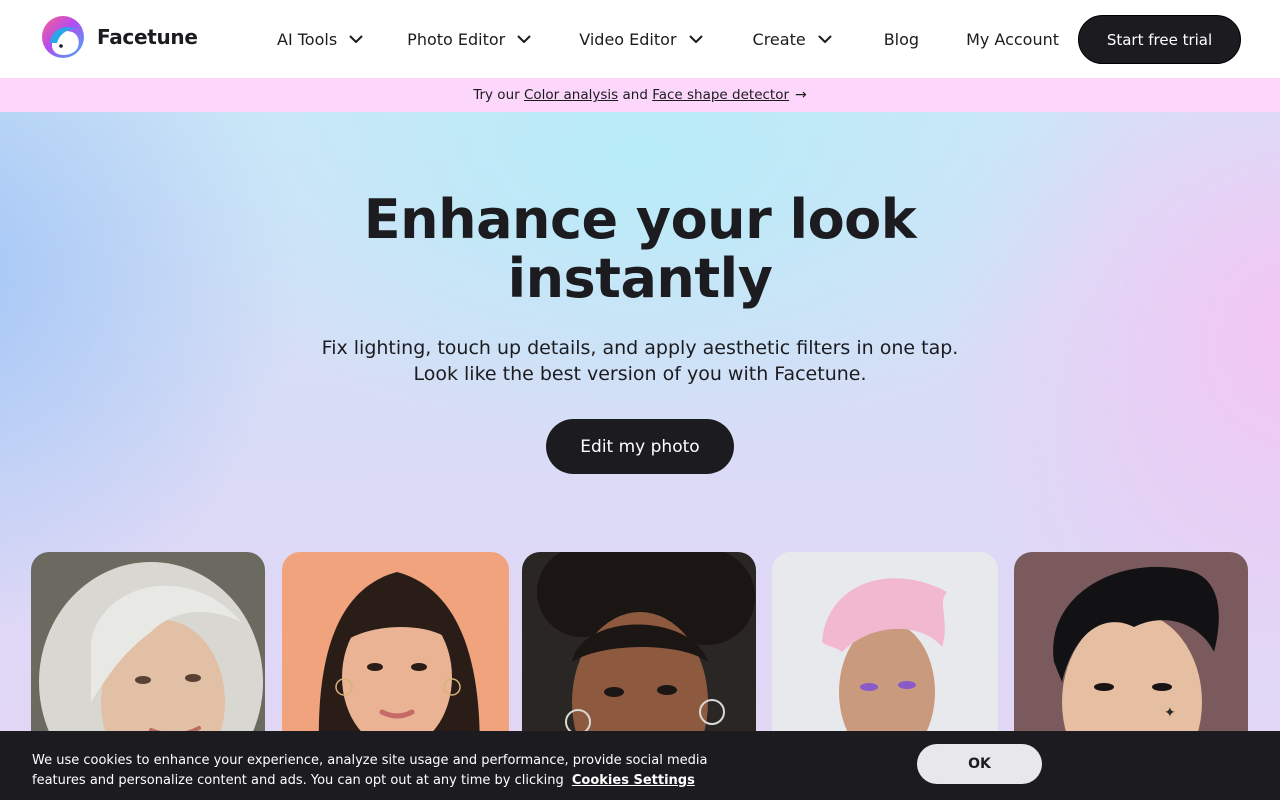 Image resolution: width=1280 pixels, height=800 pixels. I want to click on brand-logo: Facetune, so click(118, 37).